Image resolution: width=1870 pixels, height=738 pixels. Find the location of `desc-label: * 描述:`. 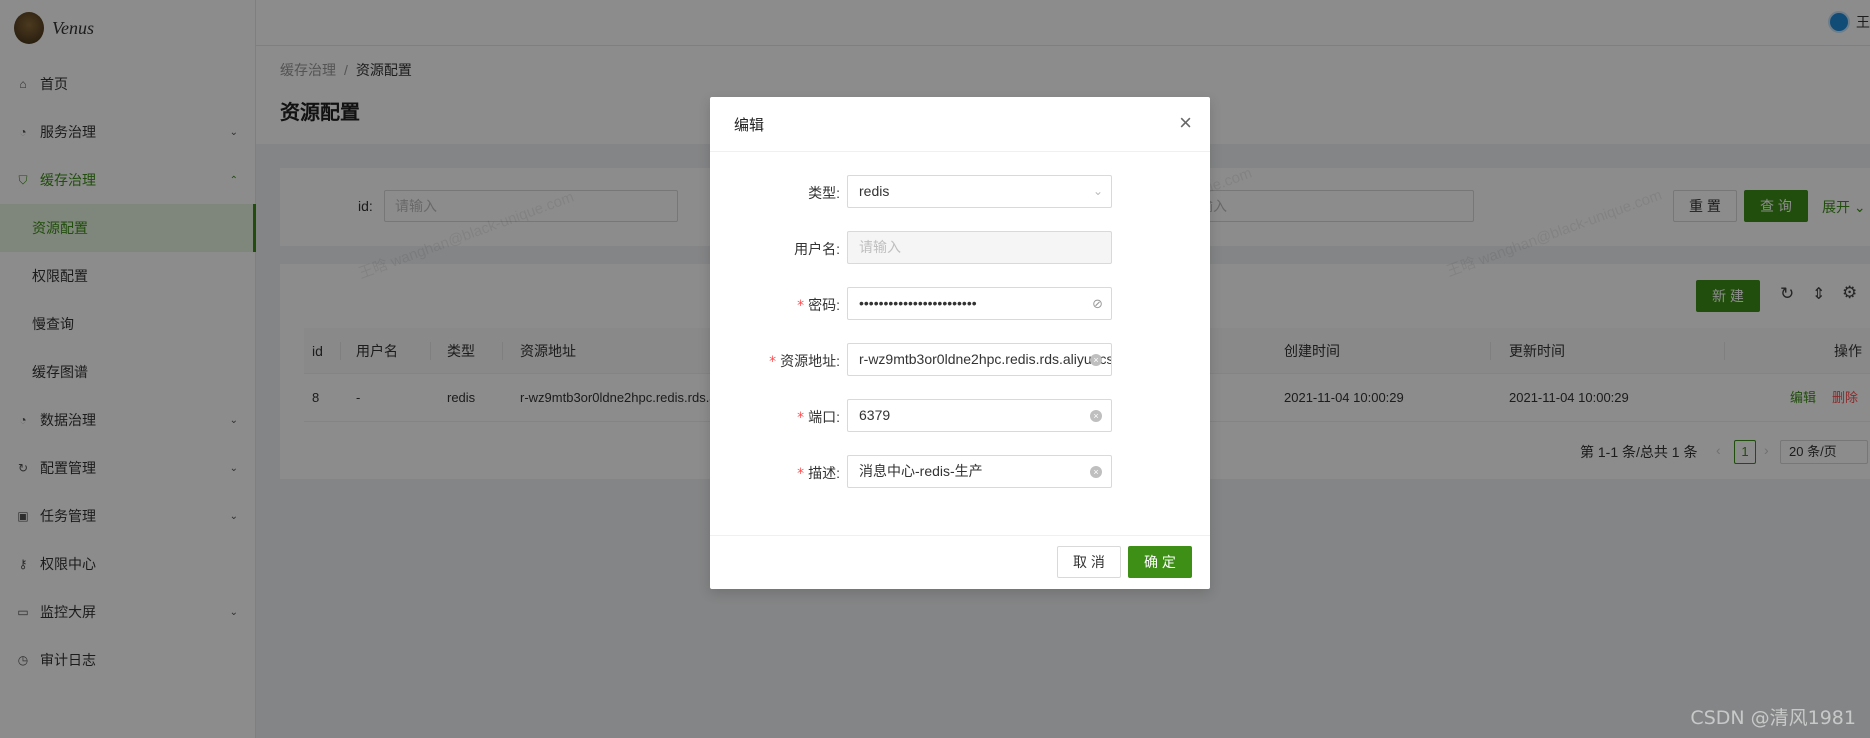

desc-label: * 描述: is located at coordinates (775, 473).